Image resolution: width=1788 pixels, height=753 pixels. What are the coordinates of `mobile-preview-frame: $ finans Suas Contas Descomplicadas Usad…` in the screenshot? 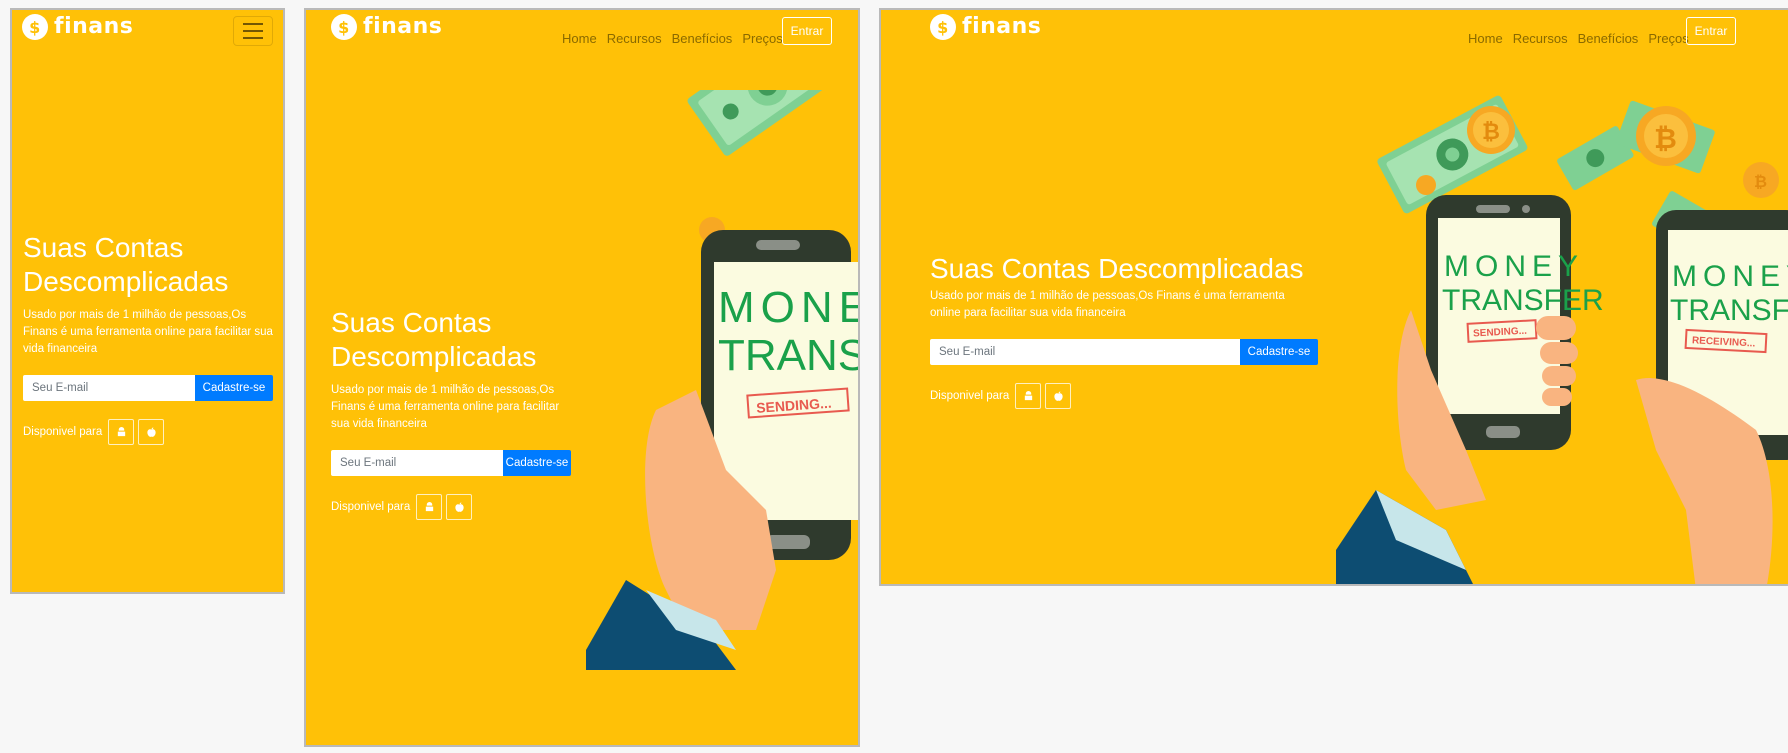 It's located at (147, 301).